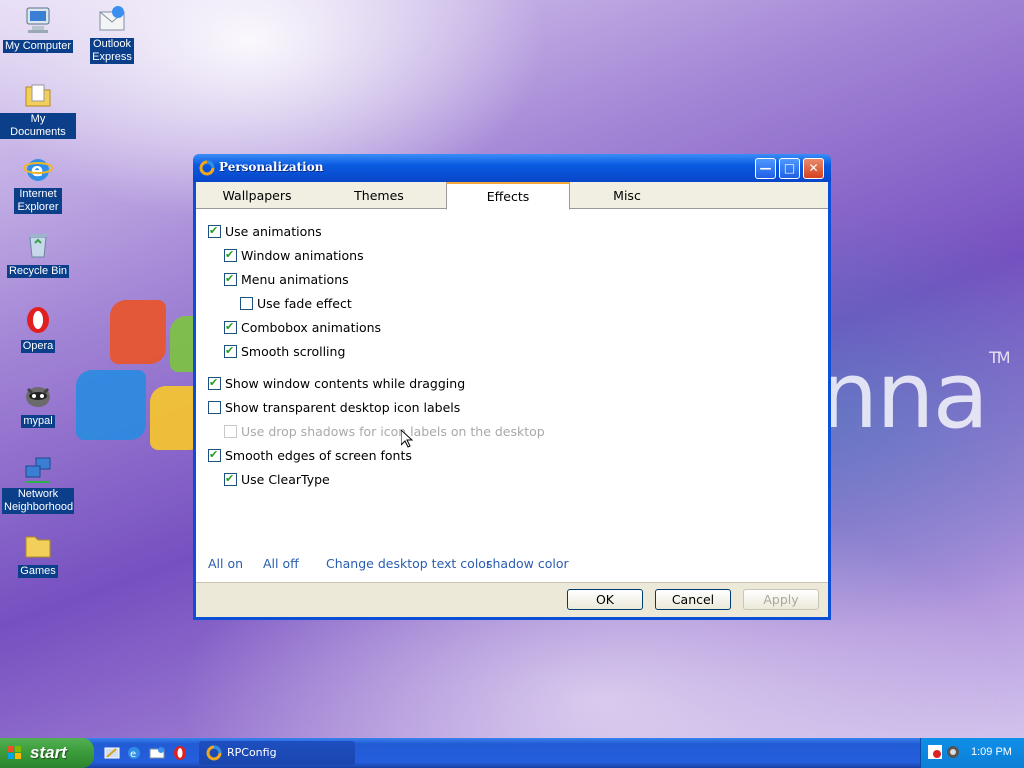  I want to click on desktop-icon-my-documents: My Documents, so click(38, 109).